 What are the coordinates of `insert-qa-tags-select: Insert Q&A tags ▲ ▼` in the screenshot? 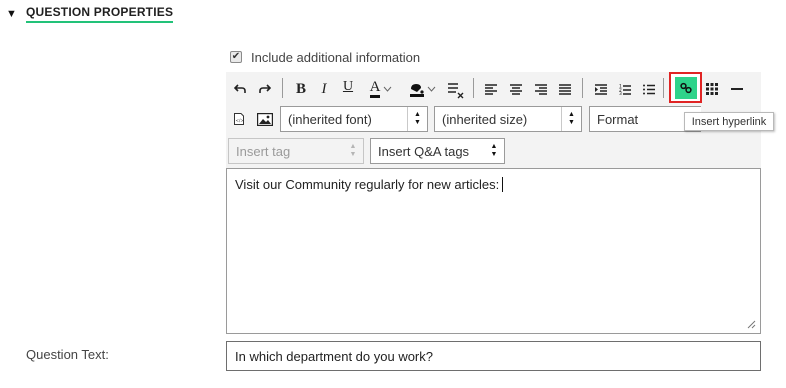 It's located at (437, 151).